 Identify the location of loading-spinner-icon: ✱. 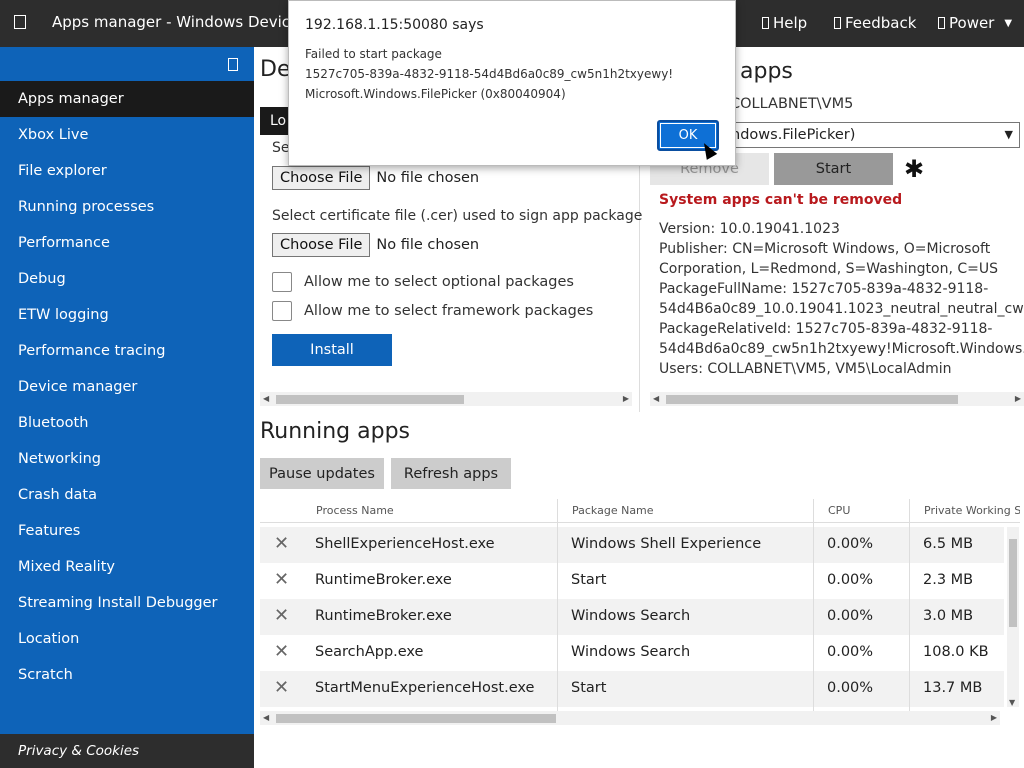
(914, 169).